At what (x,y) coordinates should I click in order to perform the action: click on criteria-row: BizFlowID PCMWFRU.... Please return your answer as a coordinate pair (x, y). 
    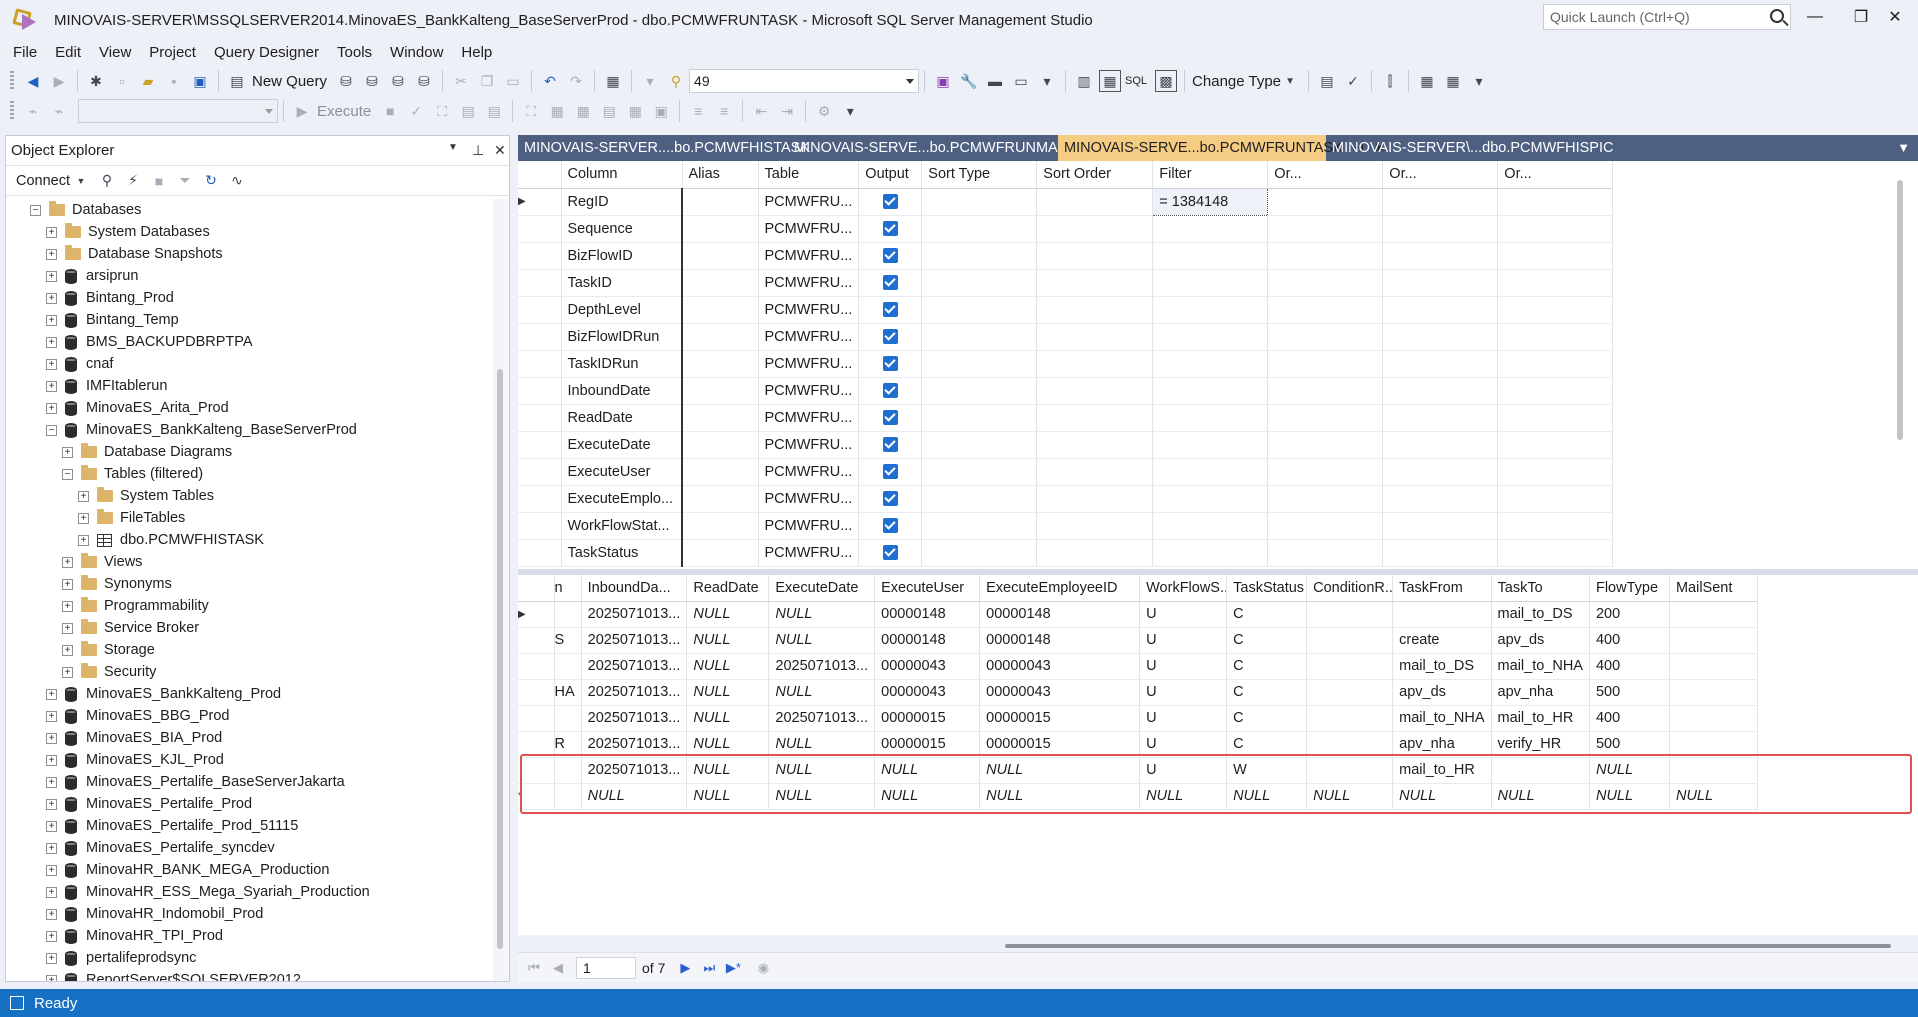
    Looking at the image, I should click on (1066, 256).